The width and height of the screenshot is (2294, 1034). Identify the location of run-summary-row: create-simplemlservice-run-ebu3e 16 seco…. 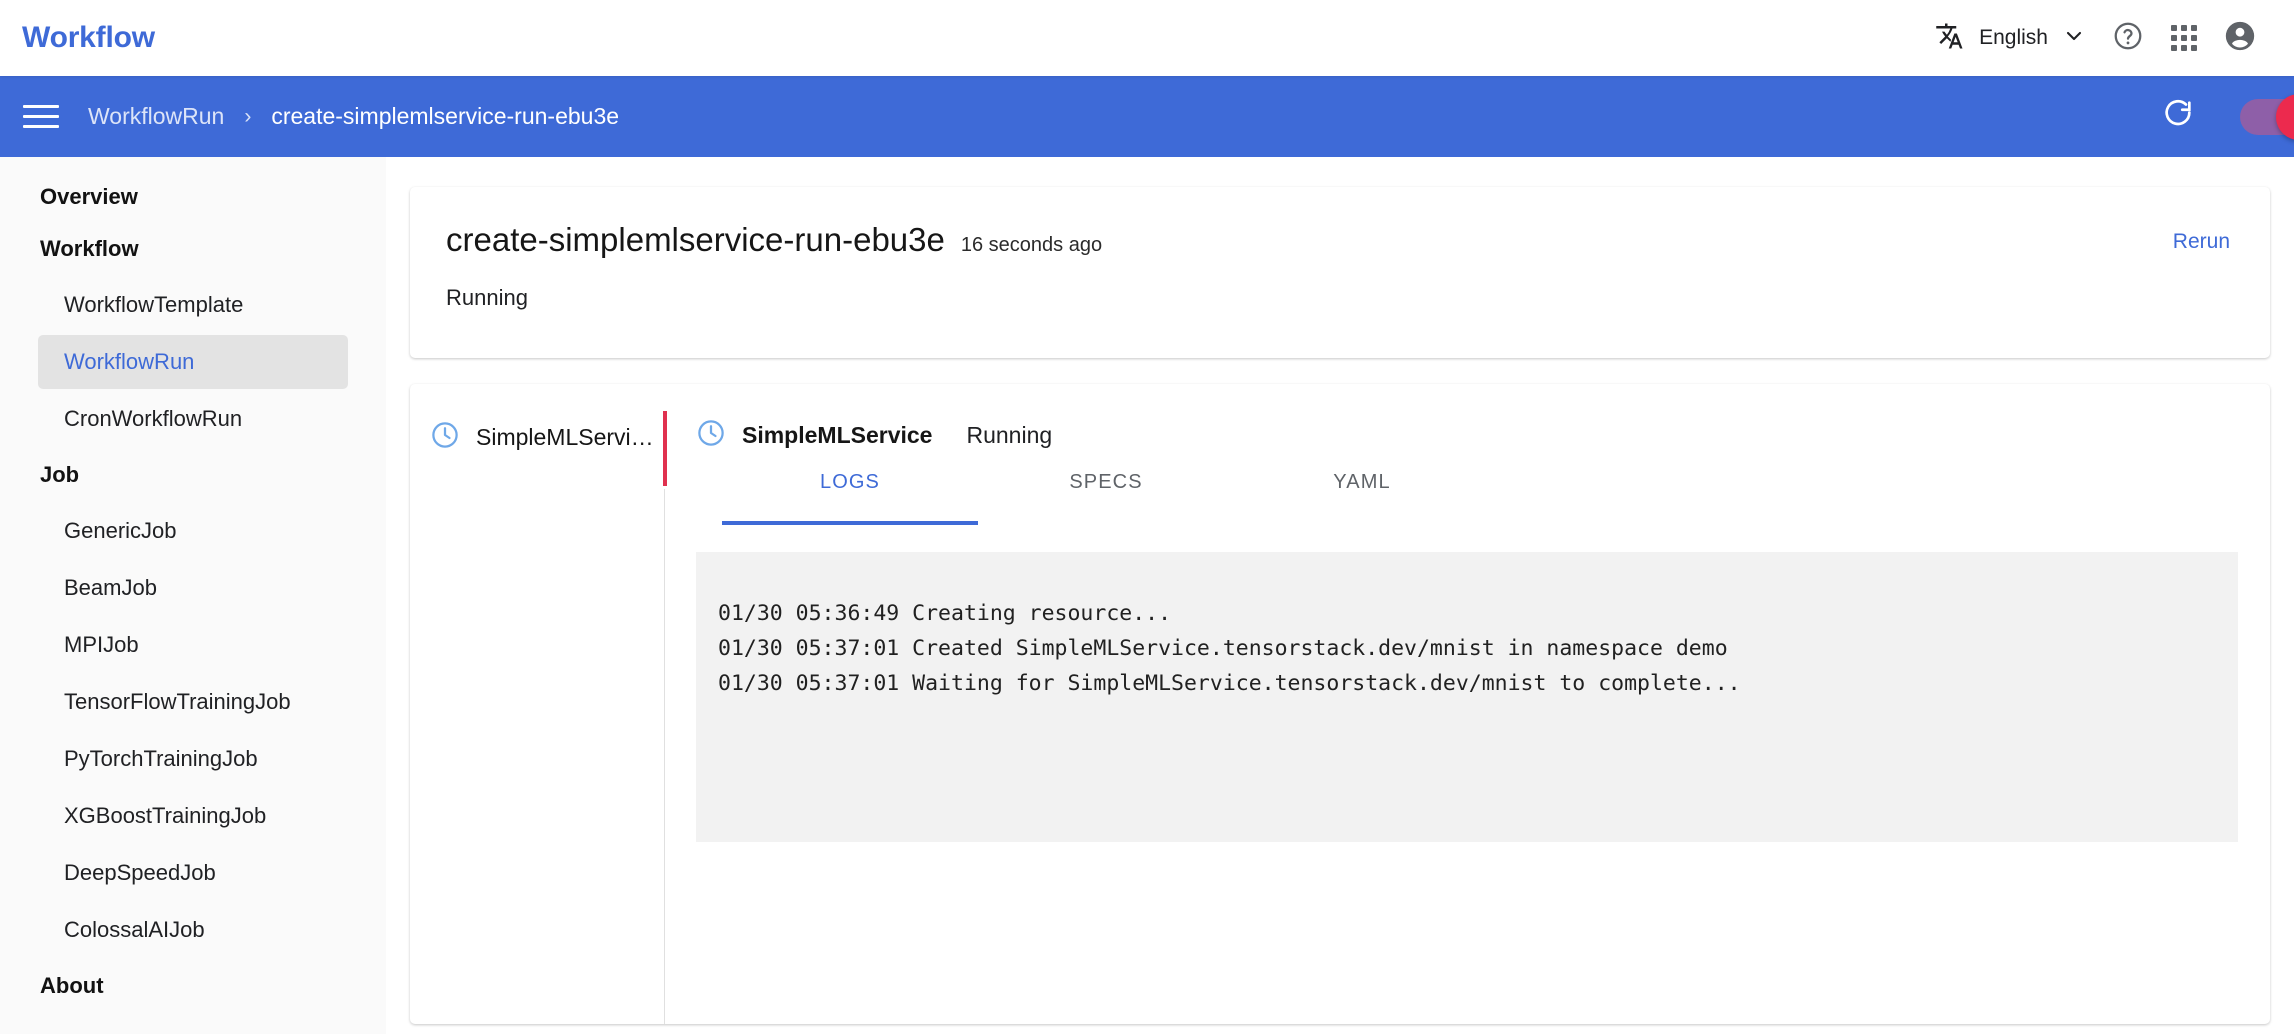
(1340, 240).